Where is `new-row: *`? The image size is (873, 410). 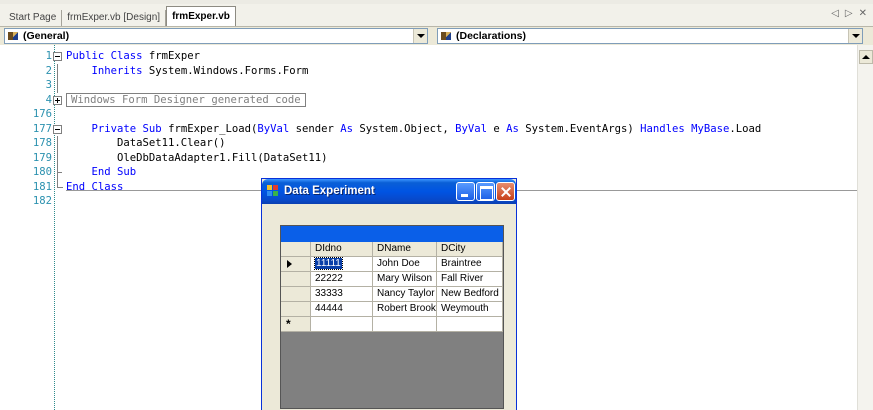 new-row: * is located at coordinates (392, 324).